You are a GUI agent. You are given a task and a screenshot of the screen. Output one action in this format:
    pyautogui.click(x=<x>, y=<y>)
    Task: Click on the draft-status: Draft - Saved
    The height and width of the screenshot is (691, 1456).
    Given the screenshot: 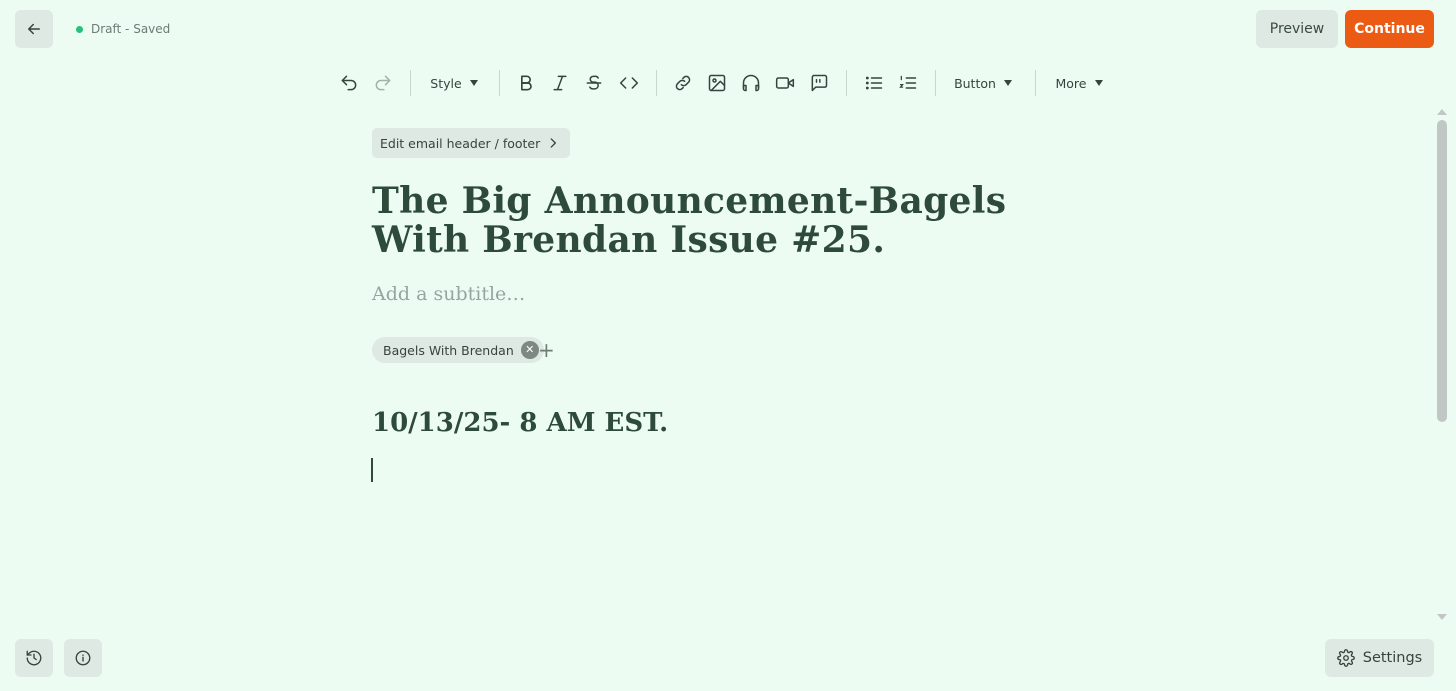 What is the action you would take?
    pyautogui.click(x=123, y=29)
    